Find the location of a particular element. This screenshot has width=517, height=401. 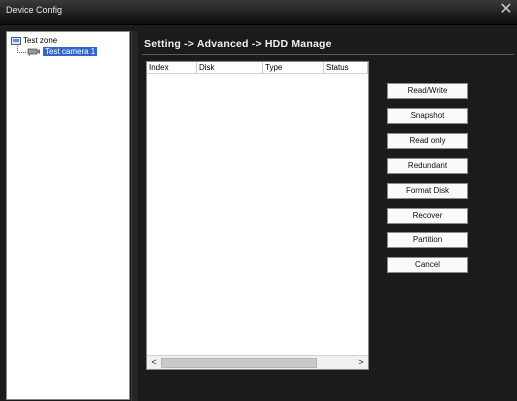

column-header-disk: Disk is located at coordinates (230, 67).